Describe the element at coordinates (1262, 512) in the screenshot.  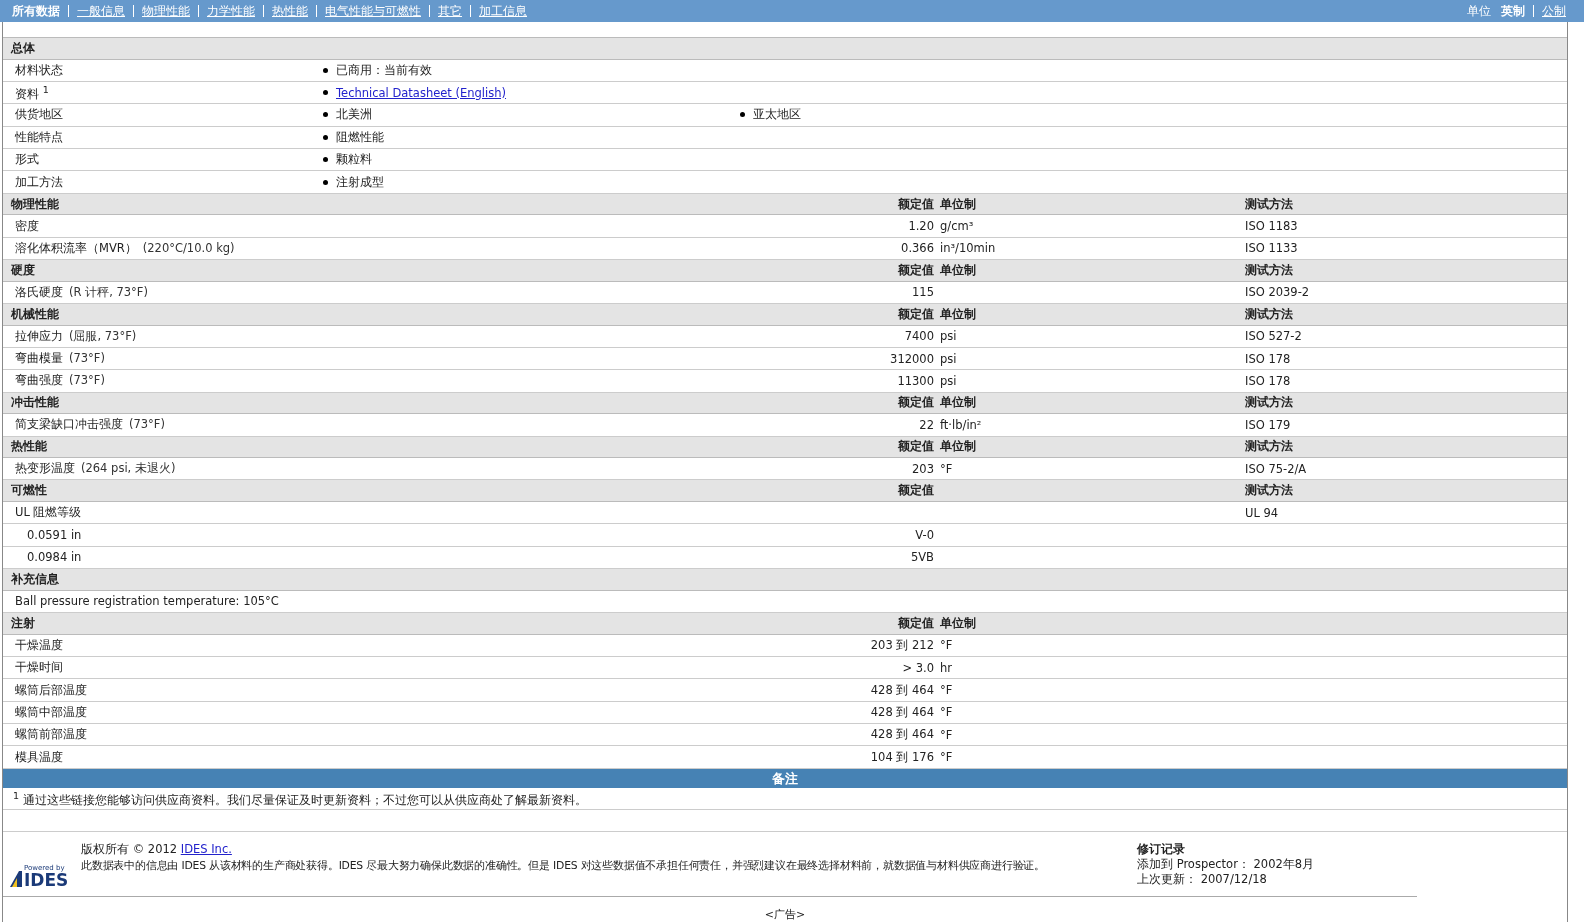
I see `test-method: UL 94` at that location.